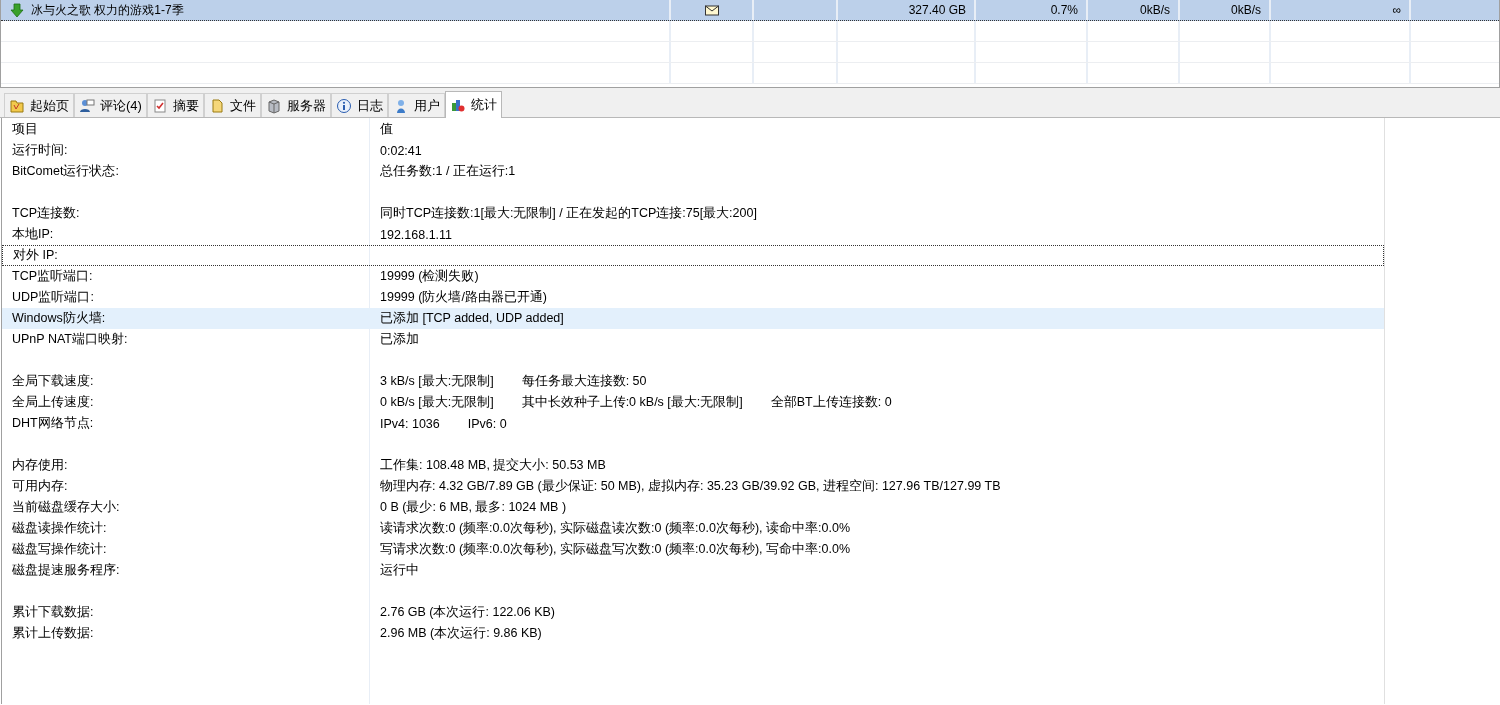  What do you see at coordinates (693, 339) in the screenshot?
I see `list-row: UPnP NAT端口映射: 已添加` at bounding box center [693, 339].